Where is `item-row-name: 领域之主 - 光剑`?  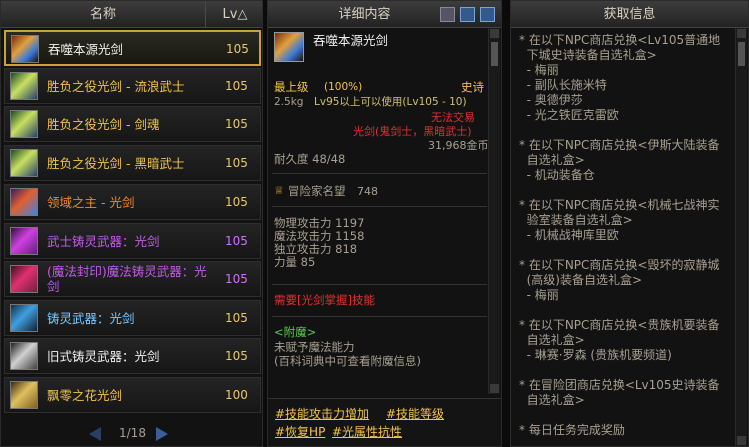
item-row-name: 领域之主 - 光剑 is located at coordinates (91, 202).